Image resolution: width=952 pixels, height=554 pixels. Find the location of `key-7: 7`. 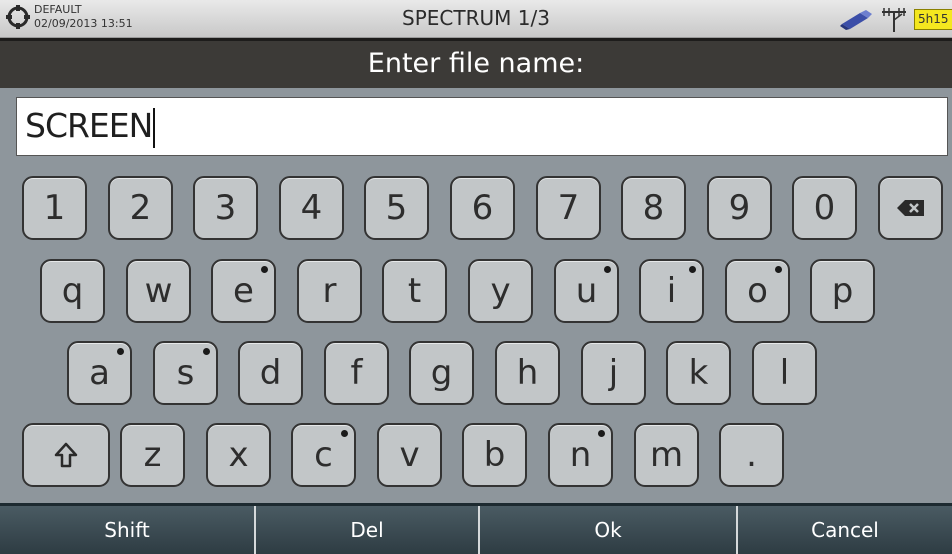

key-7: 7 is located at coordinates (568, 208).